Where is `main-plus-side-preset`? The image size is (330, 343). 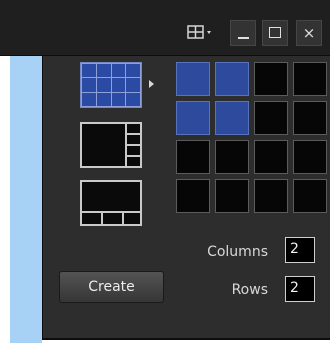 main-plus-side-preset is located at coordinates (111, 145).